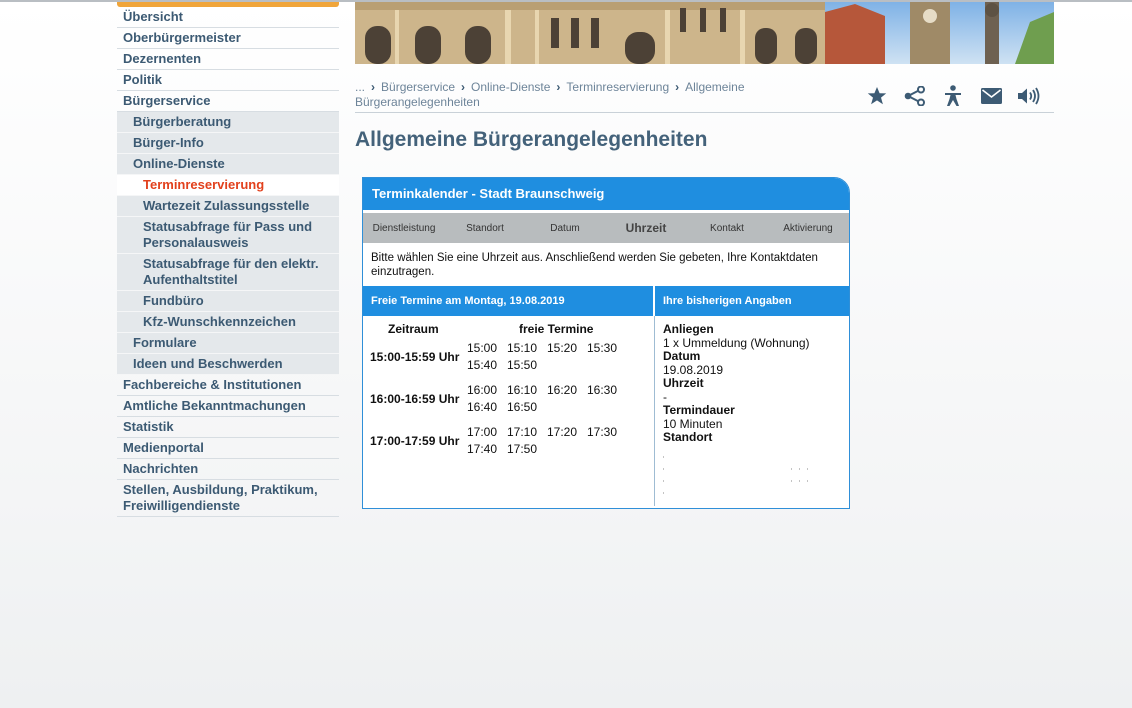 Image resolution: width=1132 pixels, height=708 pixels. Describe the element at coordinates (704, 112) in the screenshot. I see `header-divider` at that location.